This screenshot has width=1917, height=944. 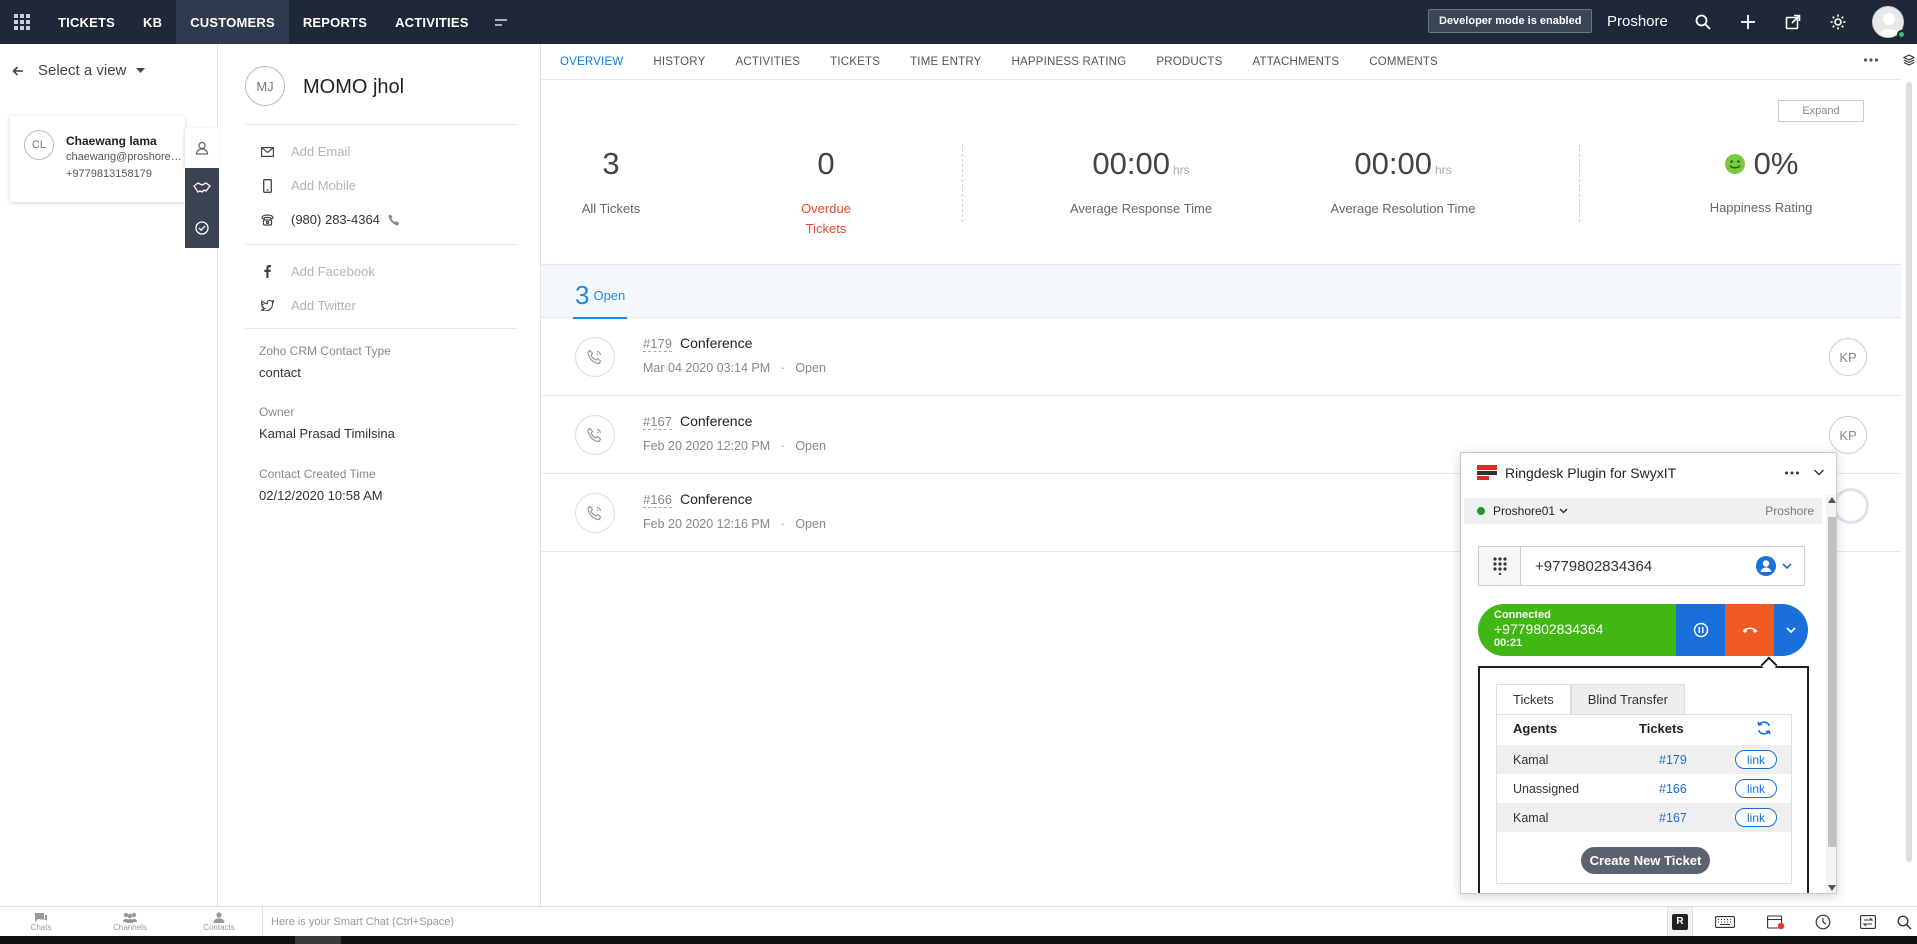 I want to click on phone-number: (980) 283-4364, so click(x=335, y=219).